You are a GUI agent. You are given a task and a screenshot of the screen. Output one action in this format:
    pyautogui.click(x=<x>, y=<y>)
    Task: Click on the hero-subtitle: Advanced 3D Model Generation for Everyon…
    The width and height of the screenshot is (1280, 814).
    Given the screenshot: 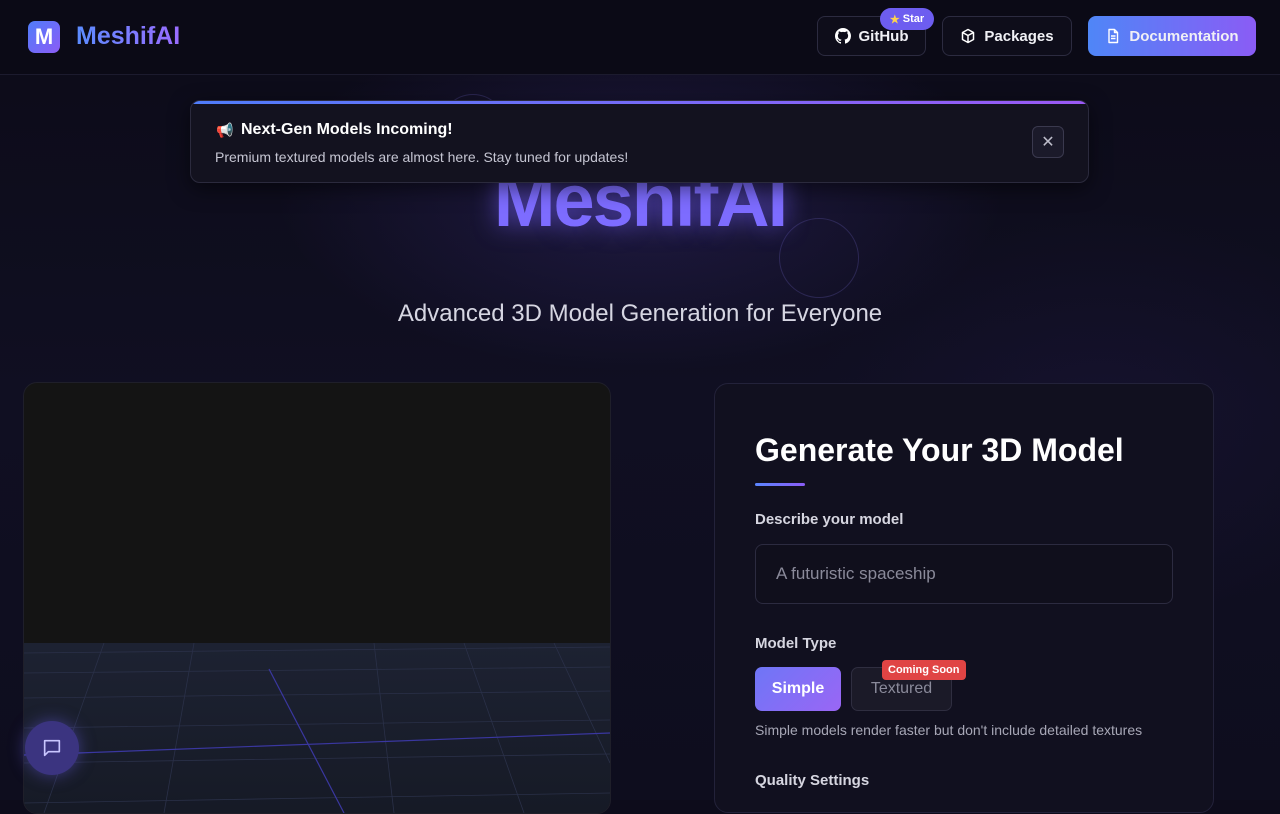 What is the action you would take?
    pyautogui.click(x=640, y=313)
    